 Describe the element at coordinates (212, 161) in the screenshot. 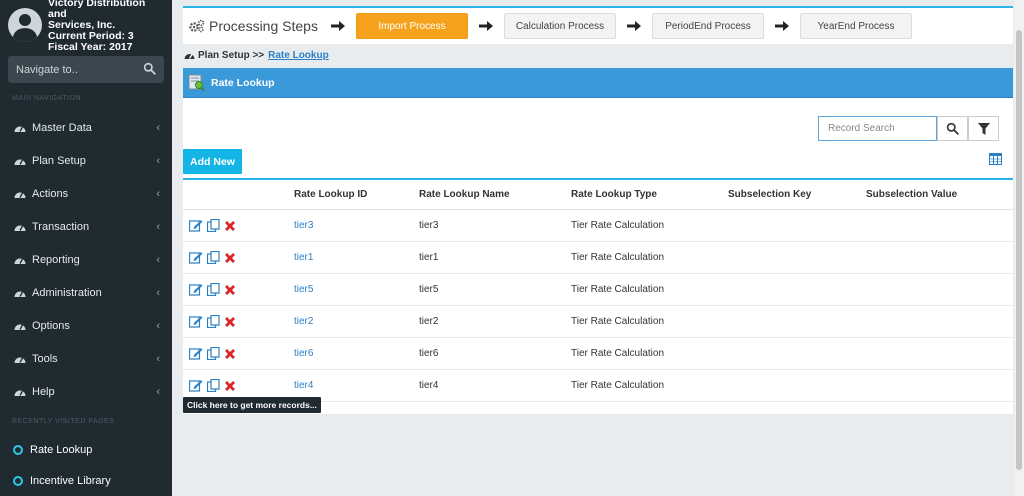

I see `add-new-button: Add New` at that location.